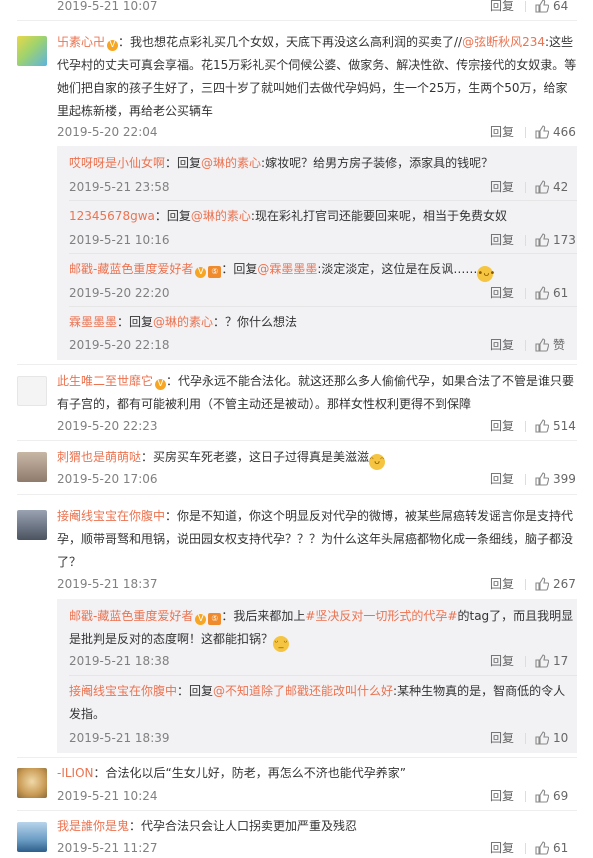 The height and width of the screenshot is (858, 593). What do you see at coordinates (117, 163) in the screenshot?
I see `username: 哎呀呀是小仙女啊` at bounding box center [117, 163].